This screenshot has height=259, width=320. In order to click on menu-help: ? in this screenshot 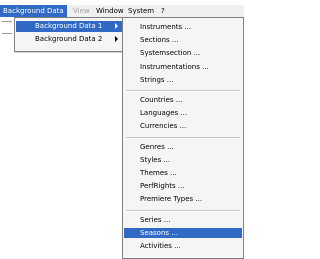, I will do `click(163, 11)`.